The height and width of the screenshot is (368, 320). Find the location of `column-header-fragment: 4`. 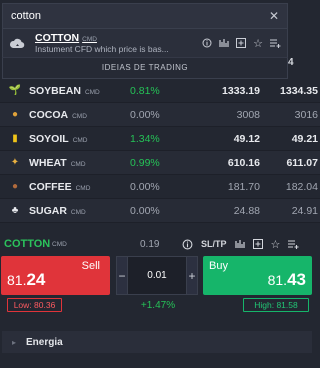

column-header-fragment: 4 is located at coordinates (291, 62).